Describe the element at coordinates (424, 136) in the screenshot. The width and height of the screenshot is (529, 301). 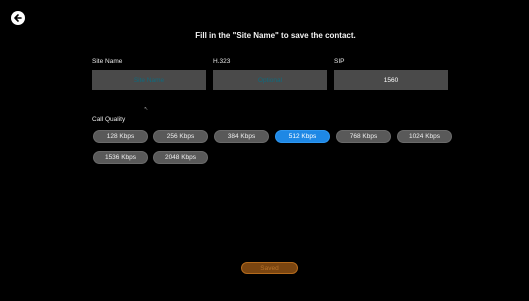
I see `quality-option-1024: 1024 Kbps` at that location.